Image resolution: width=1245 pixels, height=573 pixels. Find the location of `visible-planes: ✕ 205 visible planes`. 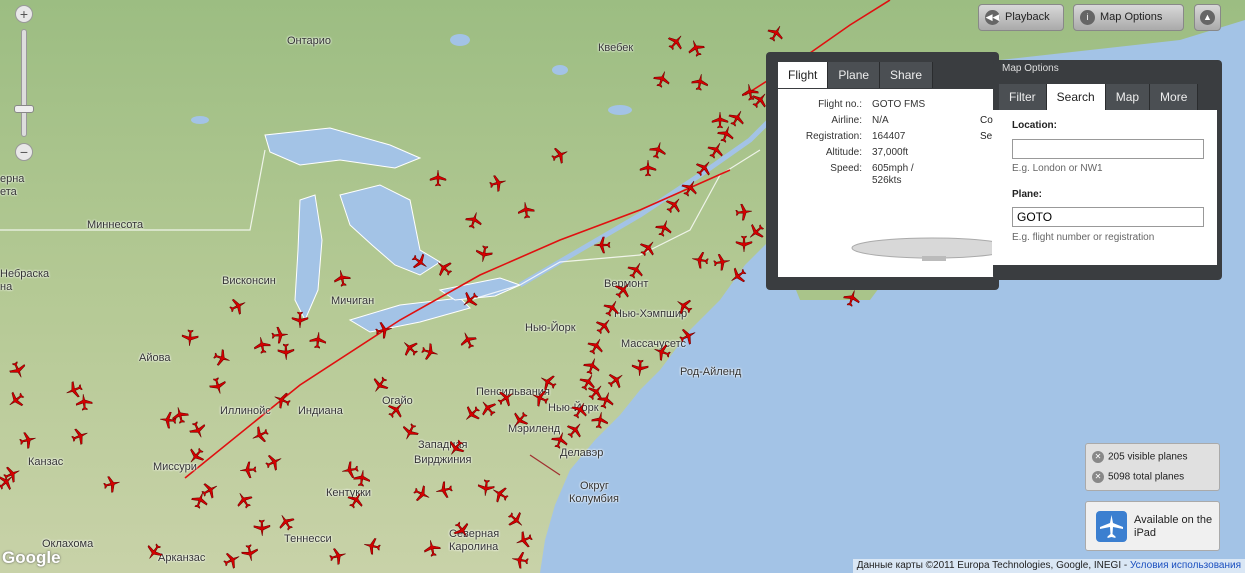

visible-planes: ✕ 205 visible planes is located at coordinates (1140, 457).